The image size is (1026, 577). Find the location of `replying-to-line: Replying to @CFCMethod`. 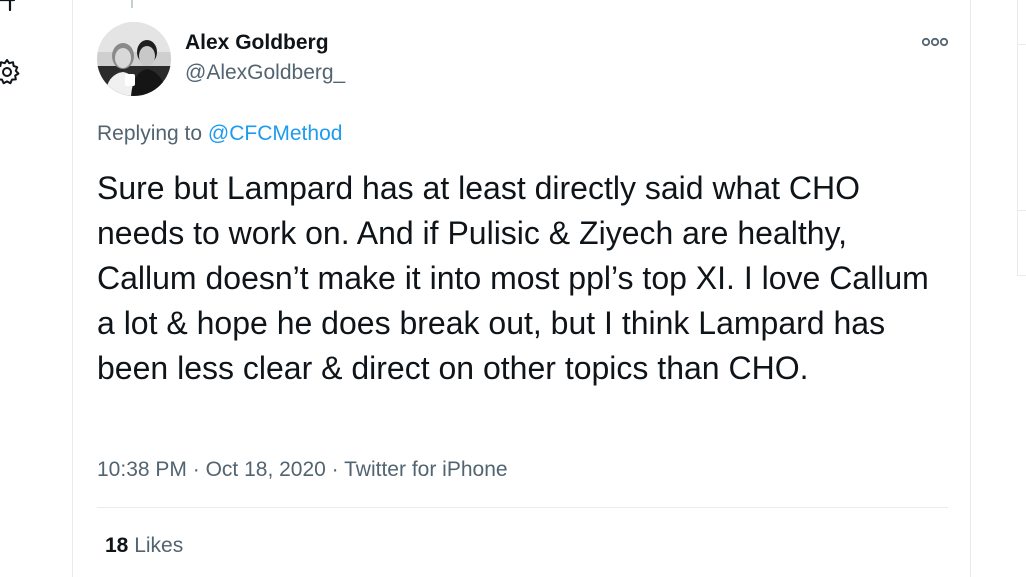

replying-to-line: Replying to @CFCMethod is located at coordinates (219, 134).